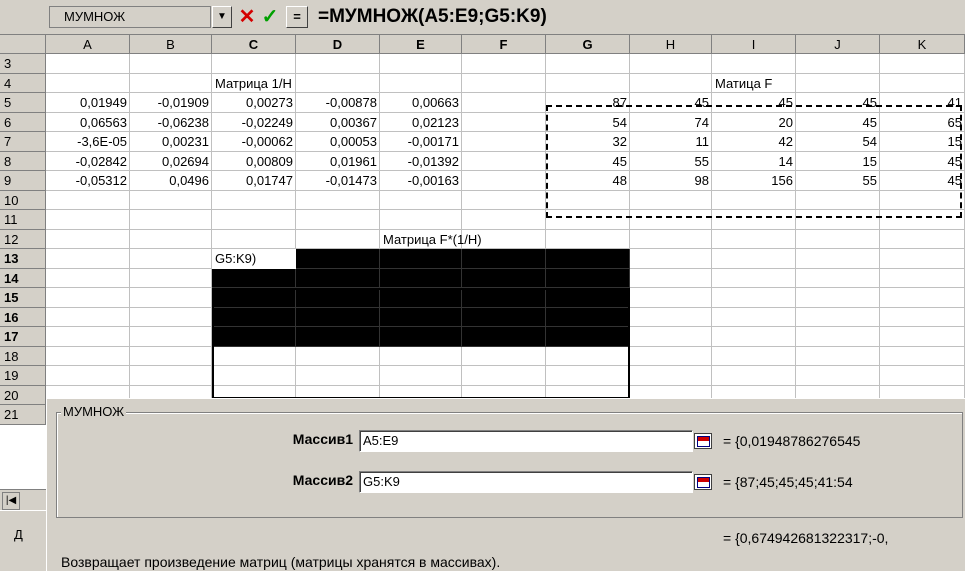  I want to click on matrix-a-cell: 0,00809, so click(254, 161).